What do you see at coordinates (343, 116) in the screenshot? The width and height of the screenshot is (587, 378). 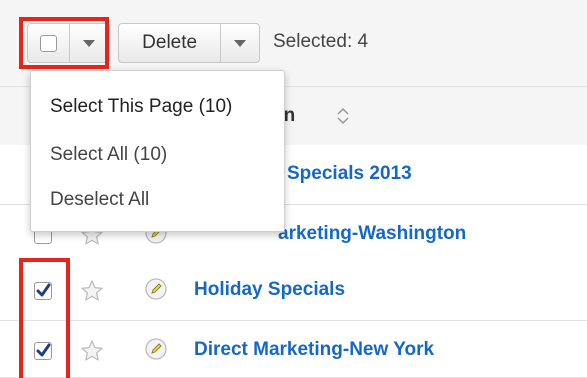 I see `sort-icon` at bounding box center [343, 116].